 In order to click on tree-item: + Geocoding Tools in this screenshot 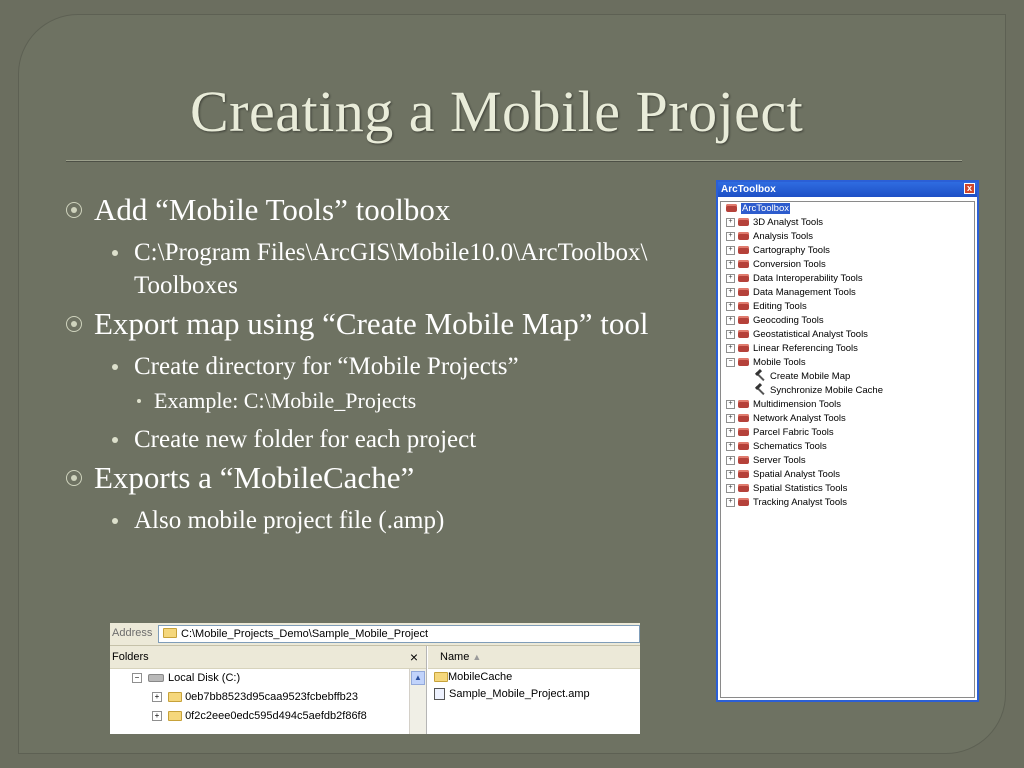, I will do `click(804, 321)`.